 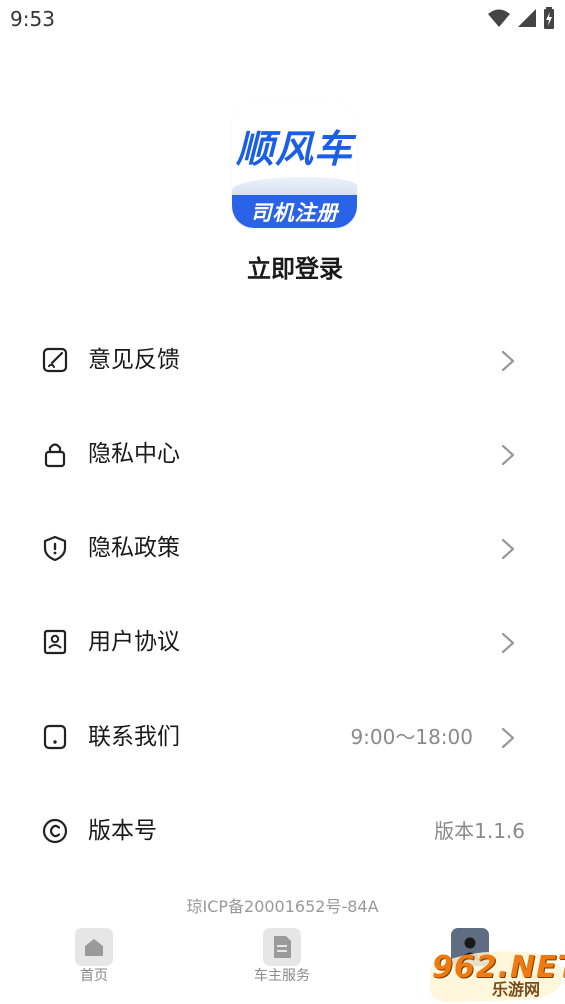 What do you see at coordinates (282, 266) in the screenshot?
I see `login-button: 立即登录` at bounding box center [282, 266].